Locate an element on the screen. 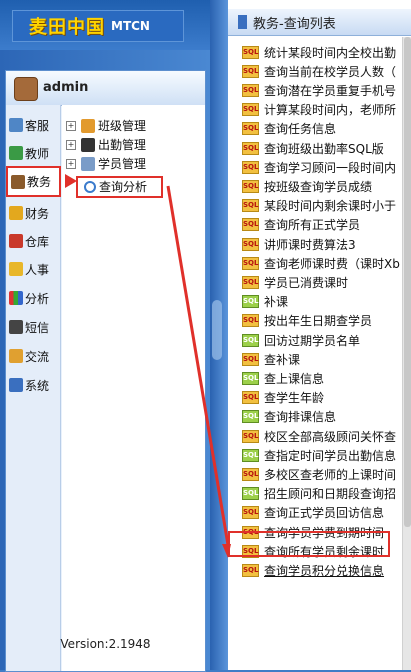 The height and width of the screenshot is (672, 411). query-list-item: SQL 学员已消费课时 is located at coordinates (295, 282).